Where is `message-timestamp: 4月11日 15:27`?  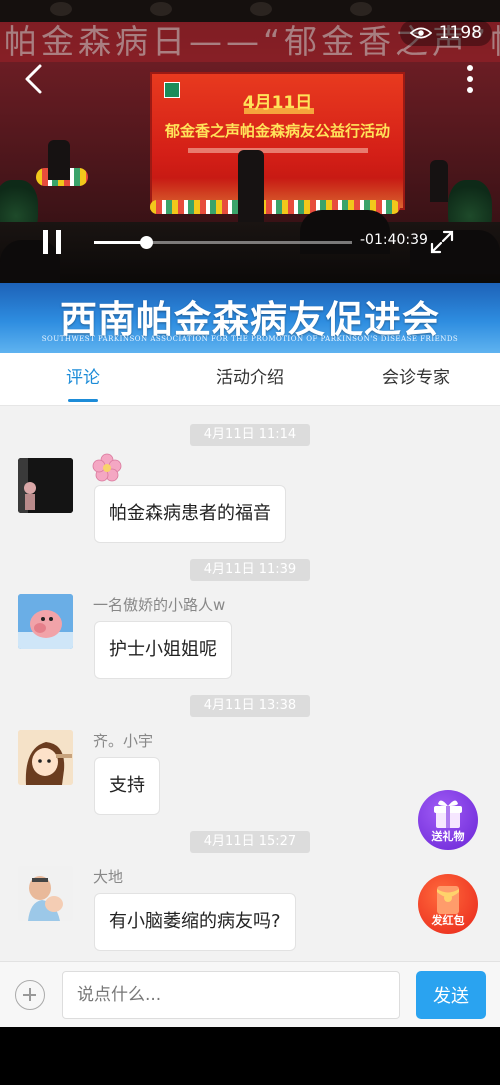 message-timestamp: 4月11日 15:27 is located at coordinates (250, 842).